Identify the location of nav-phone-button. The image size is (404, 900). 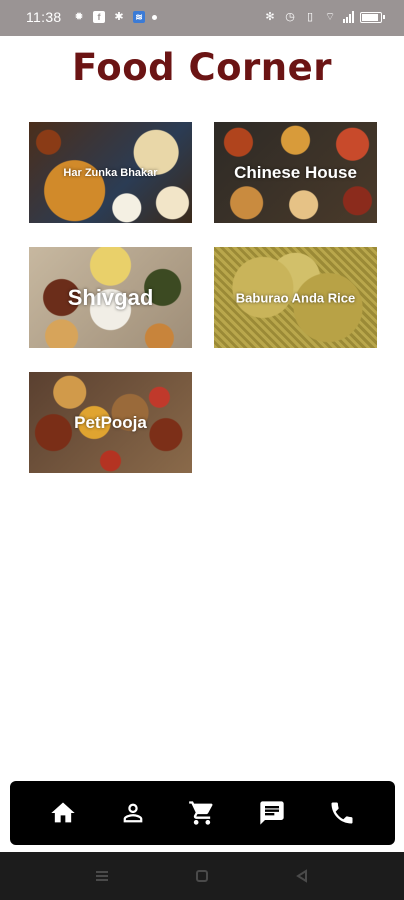
(342, 813).